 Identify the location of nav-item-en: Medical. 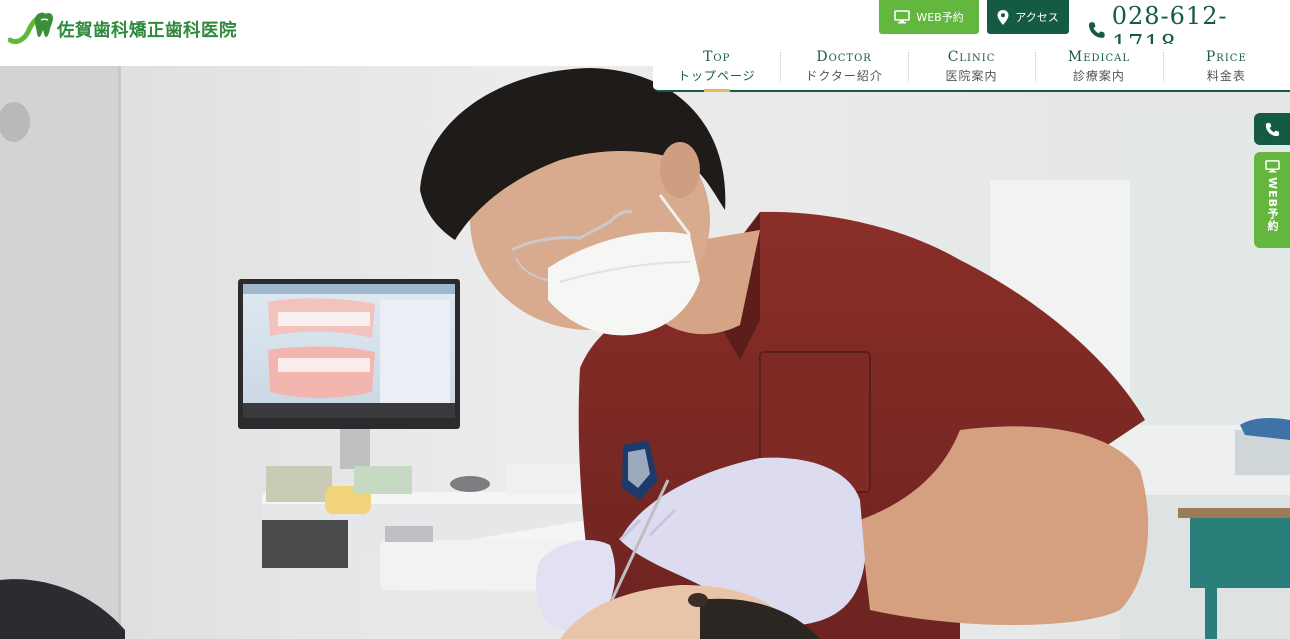
(1098, 57).